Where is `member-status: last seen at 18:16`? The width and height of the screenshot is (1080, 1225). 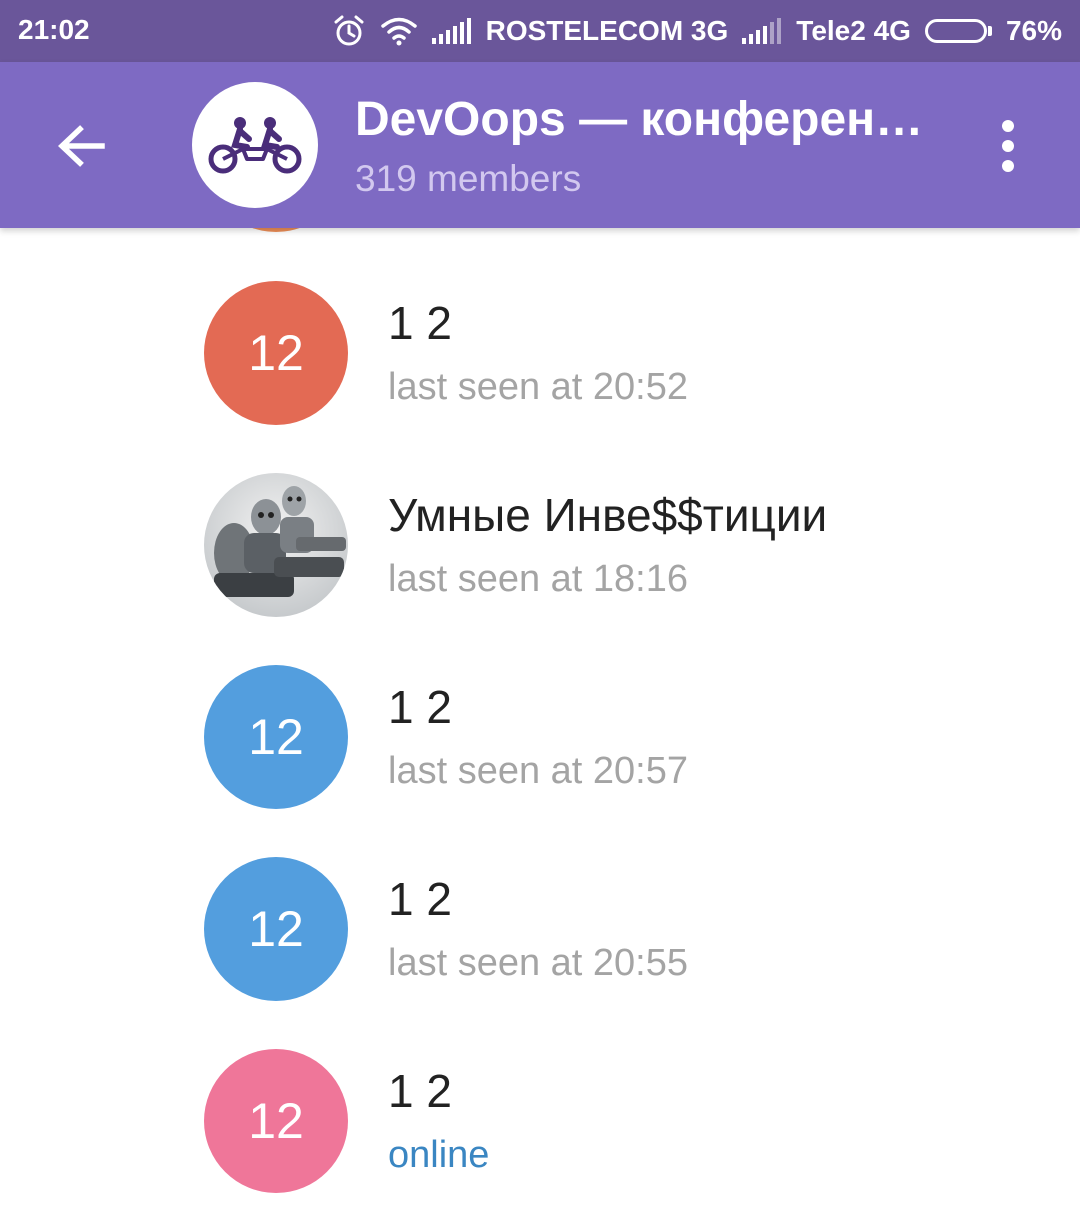
member-status: last seen at 18:16 is located at coordinates (538, 579).